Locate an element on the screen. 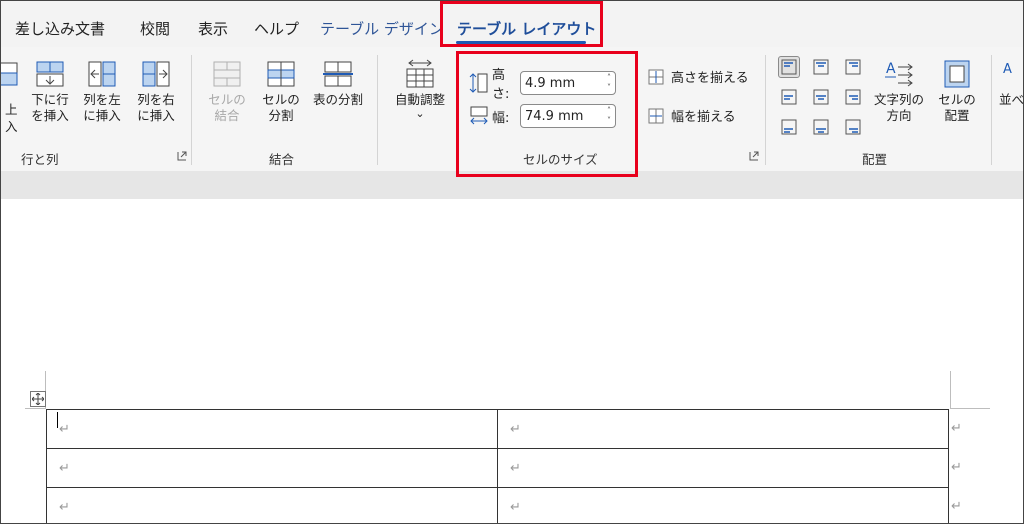  insert-above-icon is located at coordinates (12, 74).